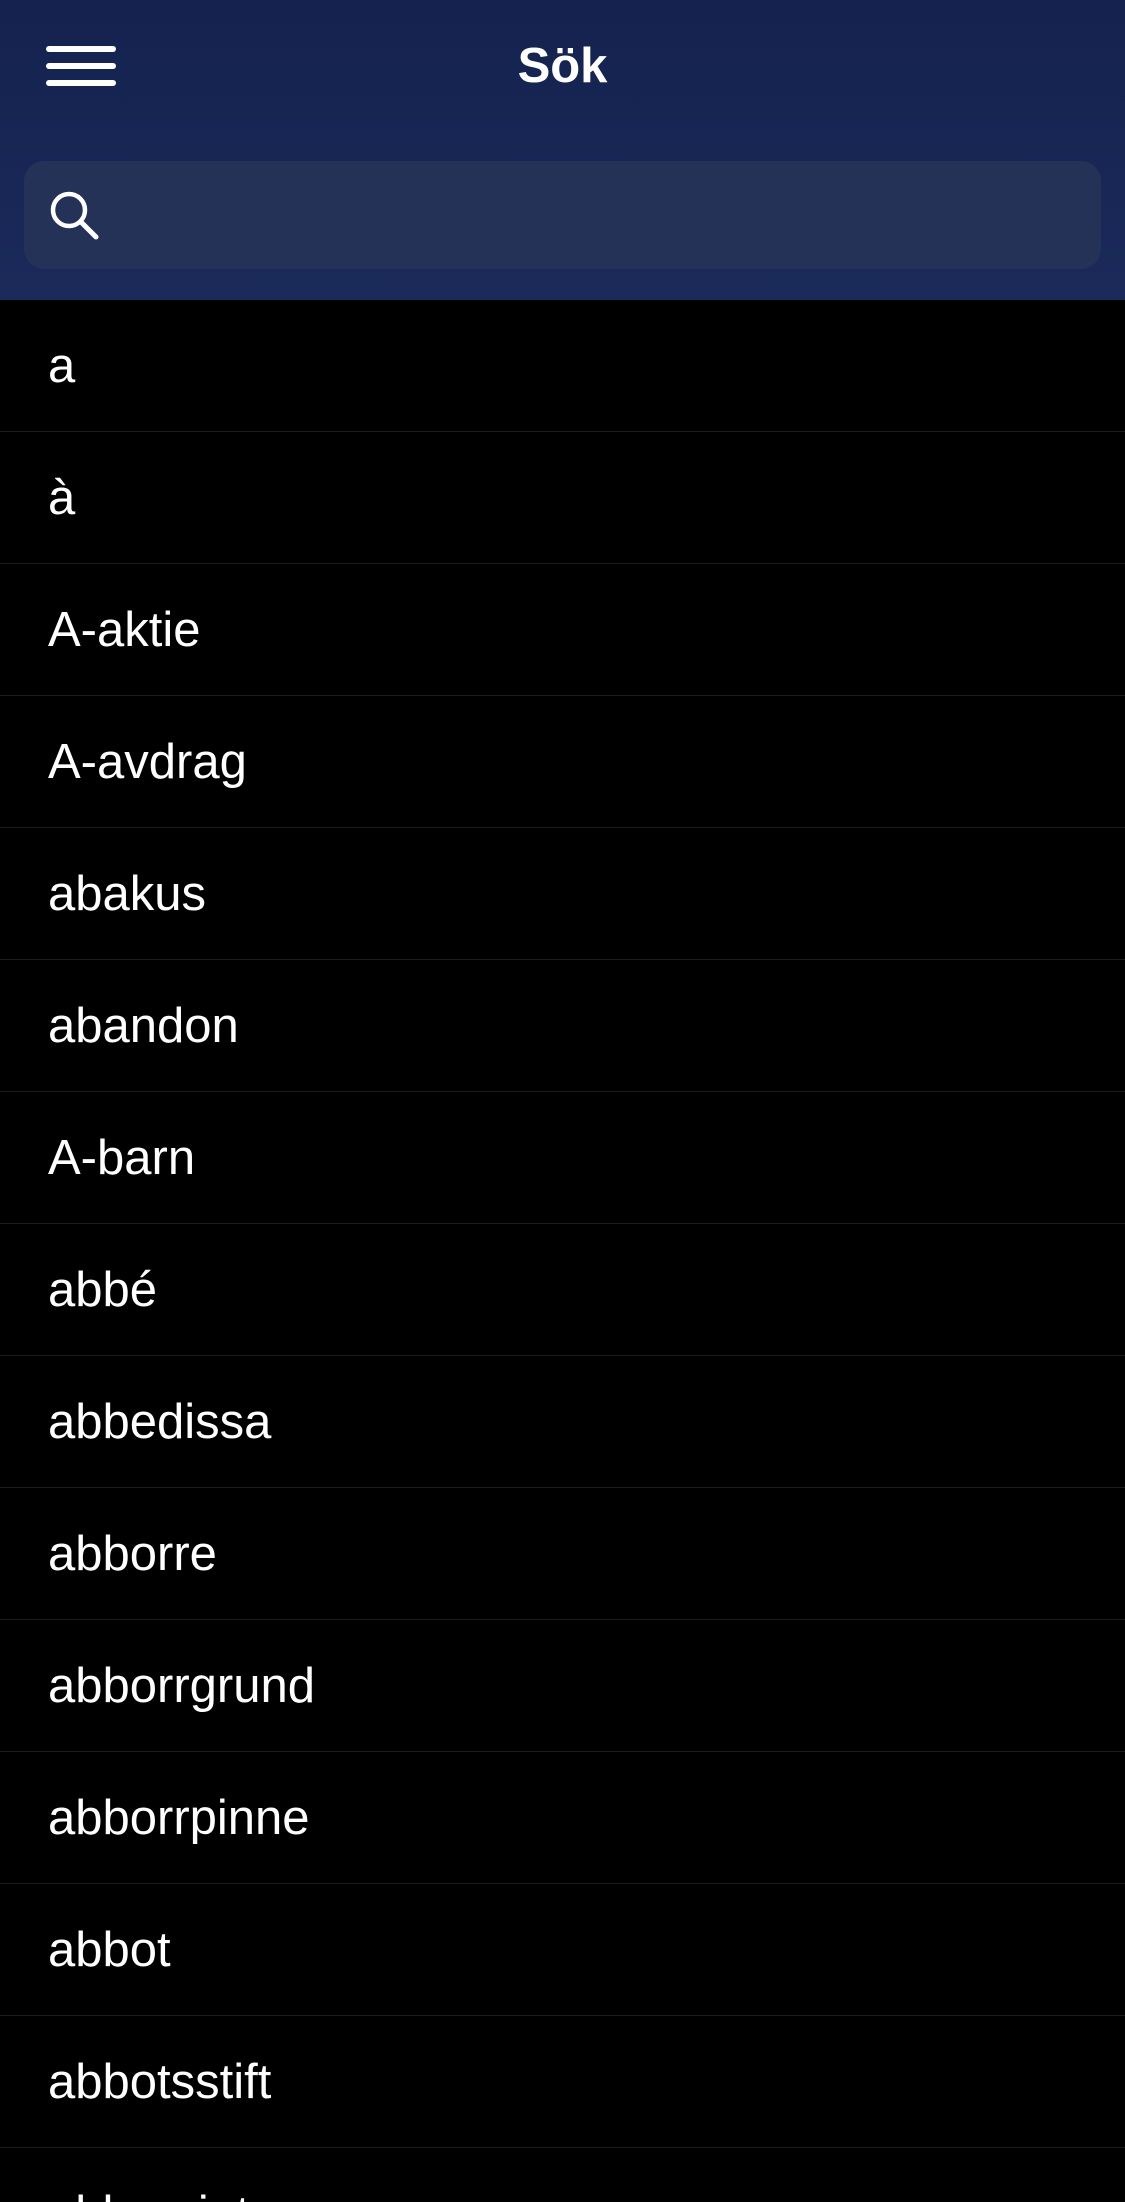 The height and width of the screenshot is (2202, 1125). Describe the element at coordinates (562, 630) in the screenshot. I see `list-item: A-aktie` at that location.